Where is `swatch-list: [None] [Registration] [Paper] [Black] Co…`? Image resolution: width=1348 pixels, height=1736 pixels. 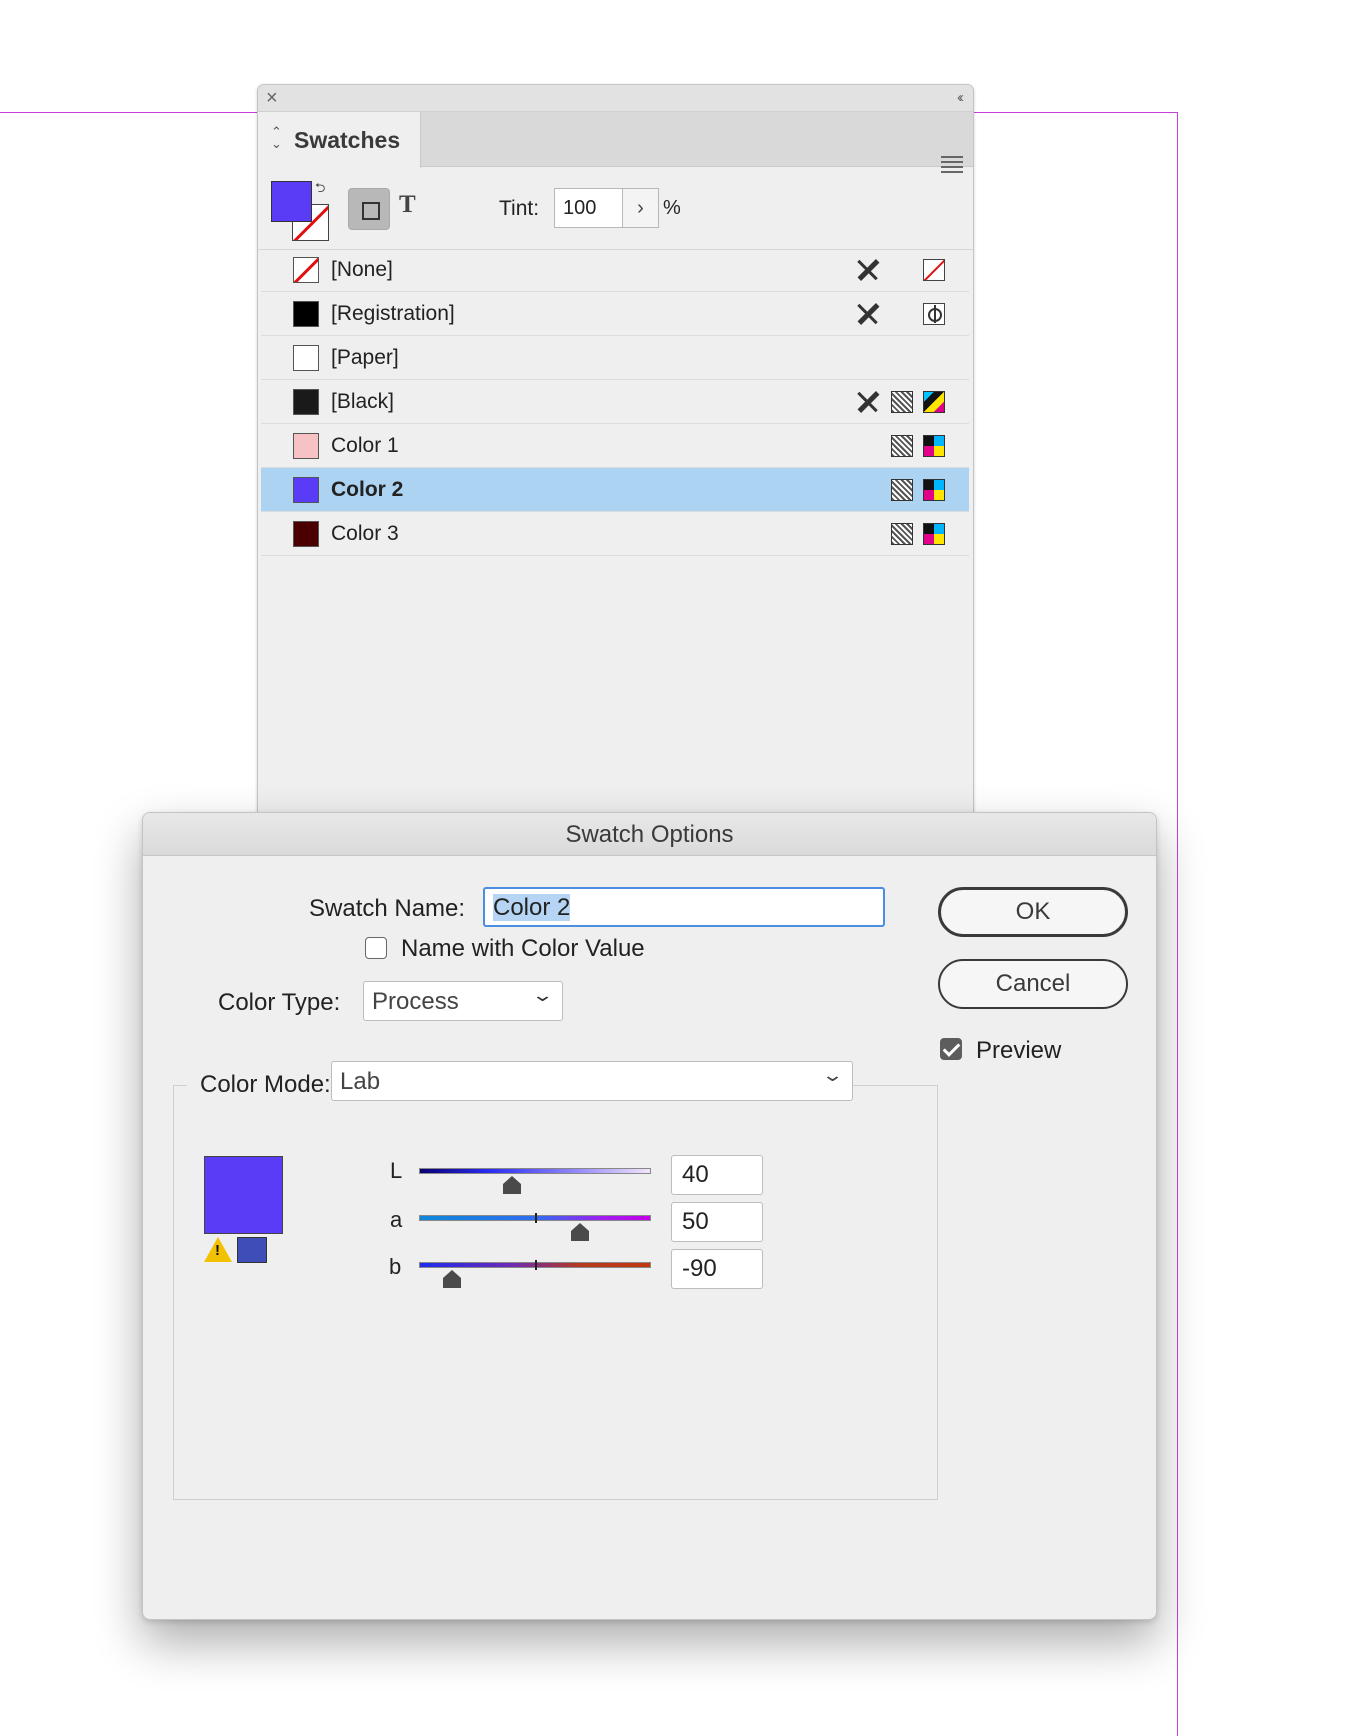 swatch-list: [None] [Registration] [Paper] [Black] Co… is located at coordinates (615, 402).